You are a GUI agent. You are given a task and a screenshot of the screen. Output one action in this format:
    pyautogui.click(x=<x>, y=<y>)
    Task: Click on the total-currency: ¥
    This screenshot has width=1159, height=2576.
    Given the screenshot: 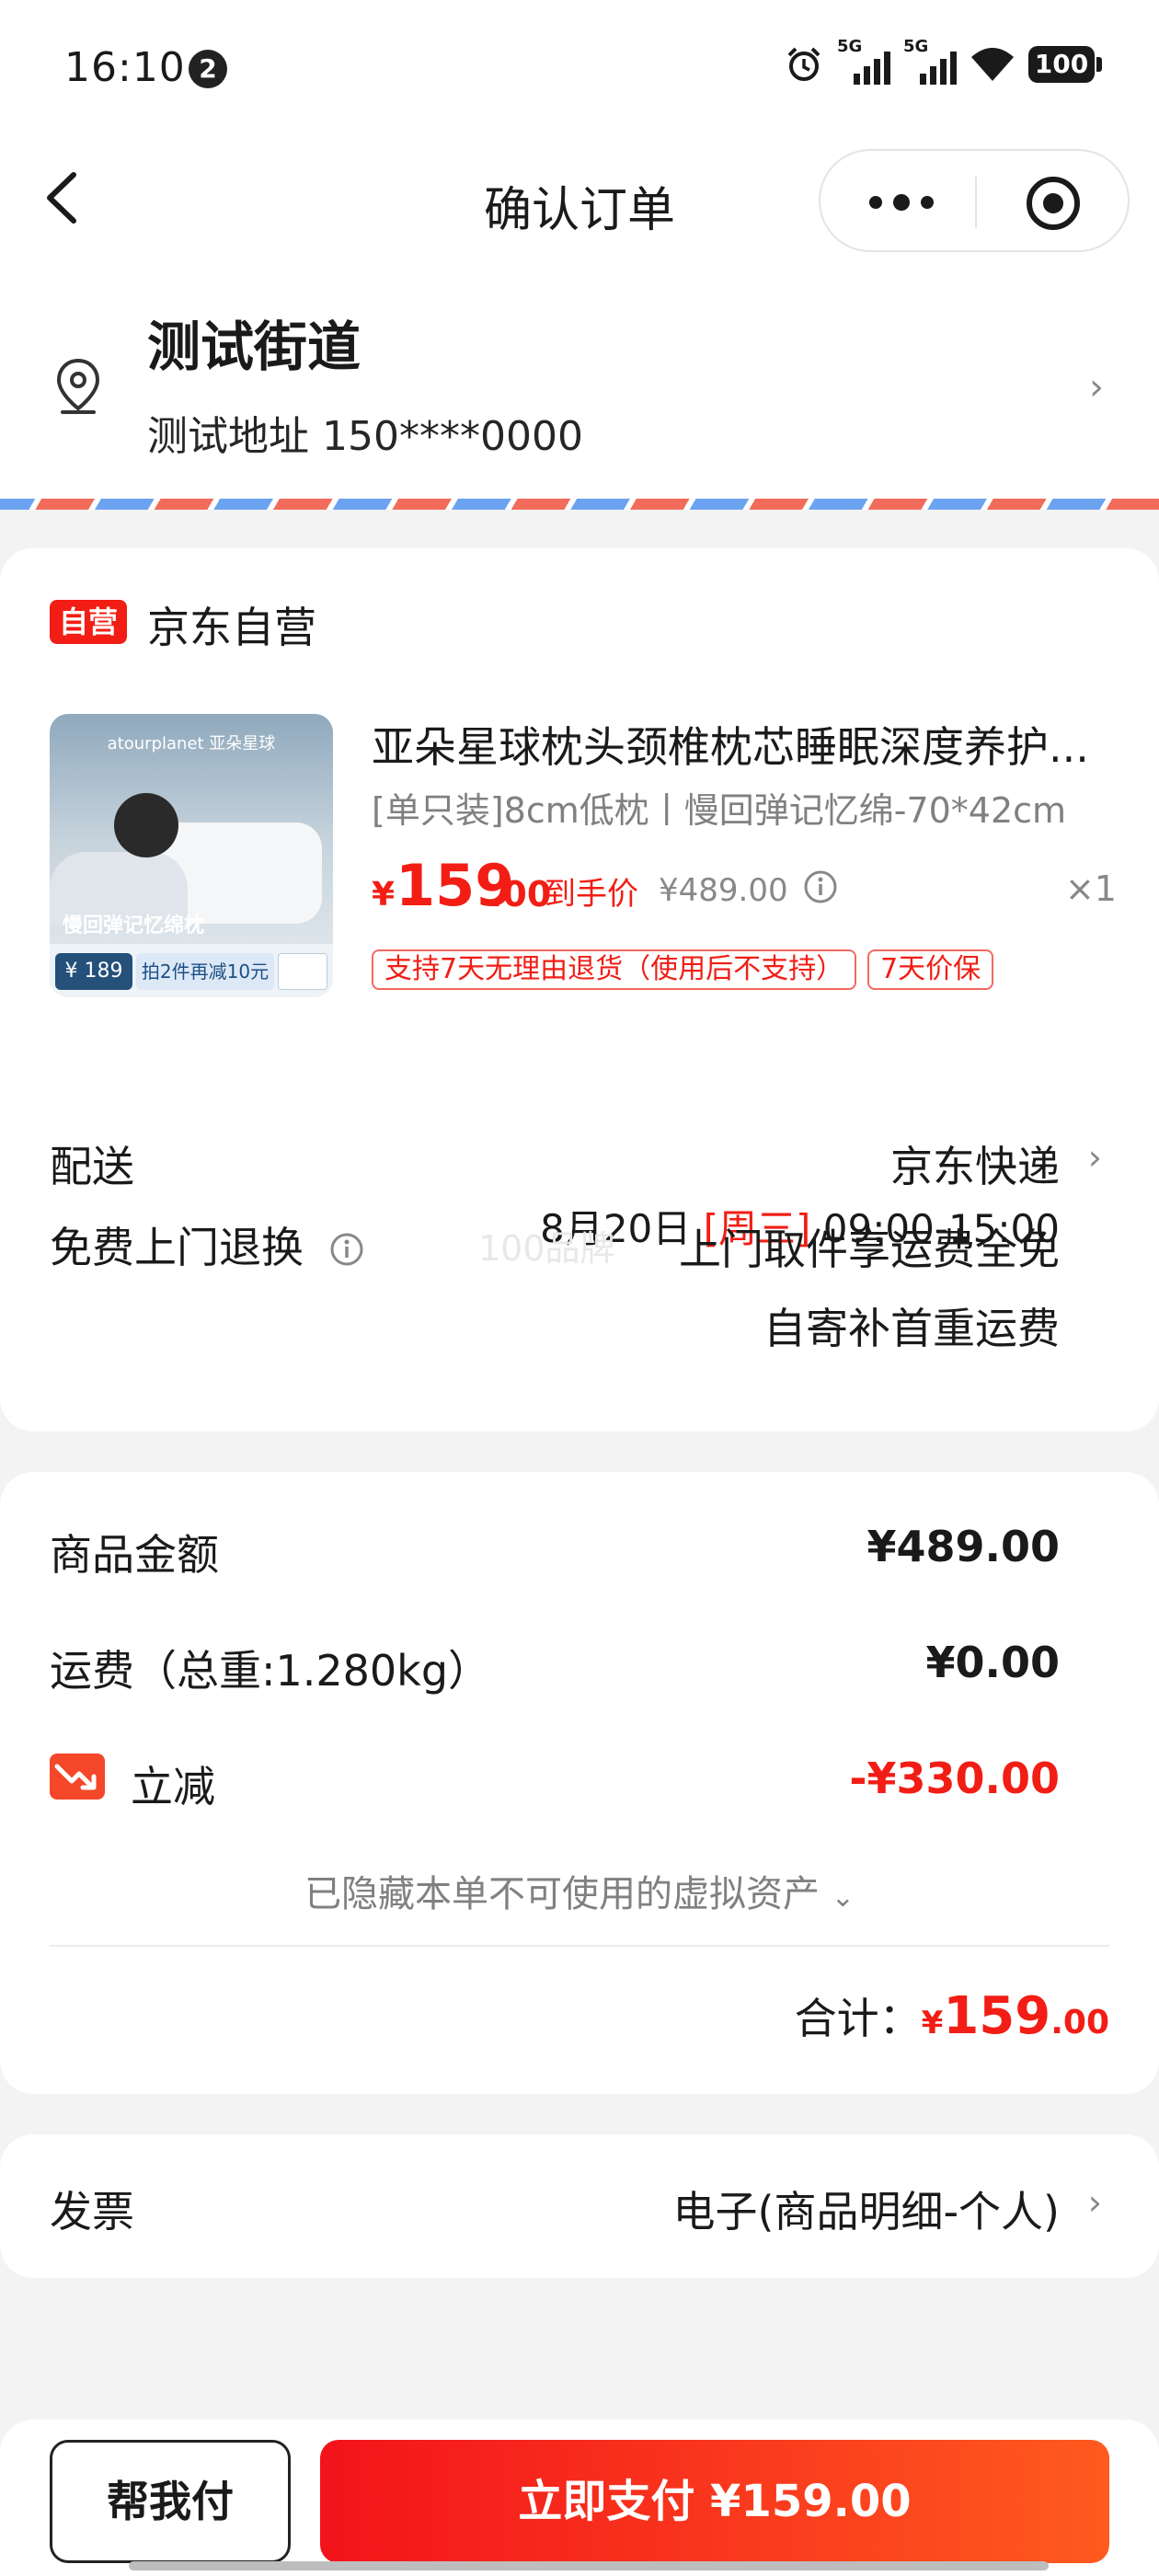 What is the action you would take?
    pyautogui.click(x=932, y=2023)
    